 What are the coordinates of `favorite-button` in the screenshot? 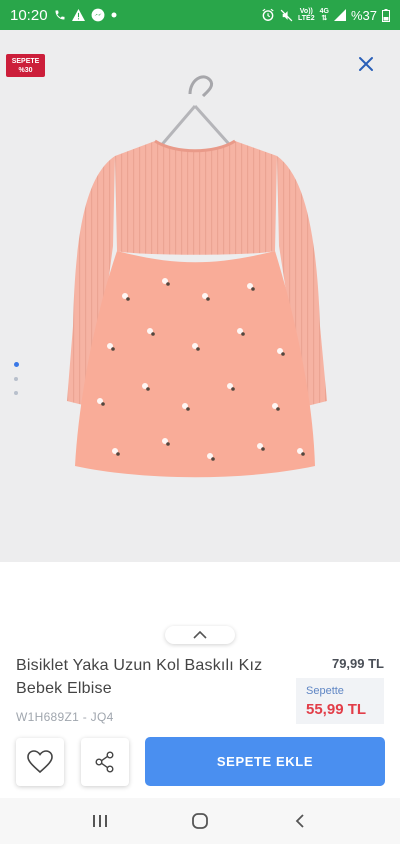 It's located at (40, 762).